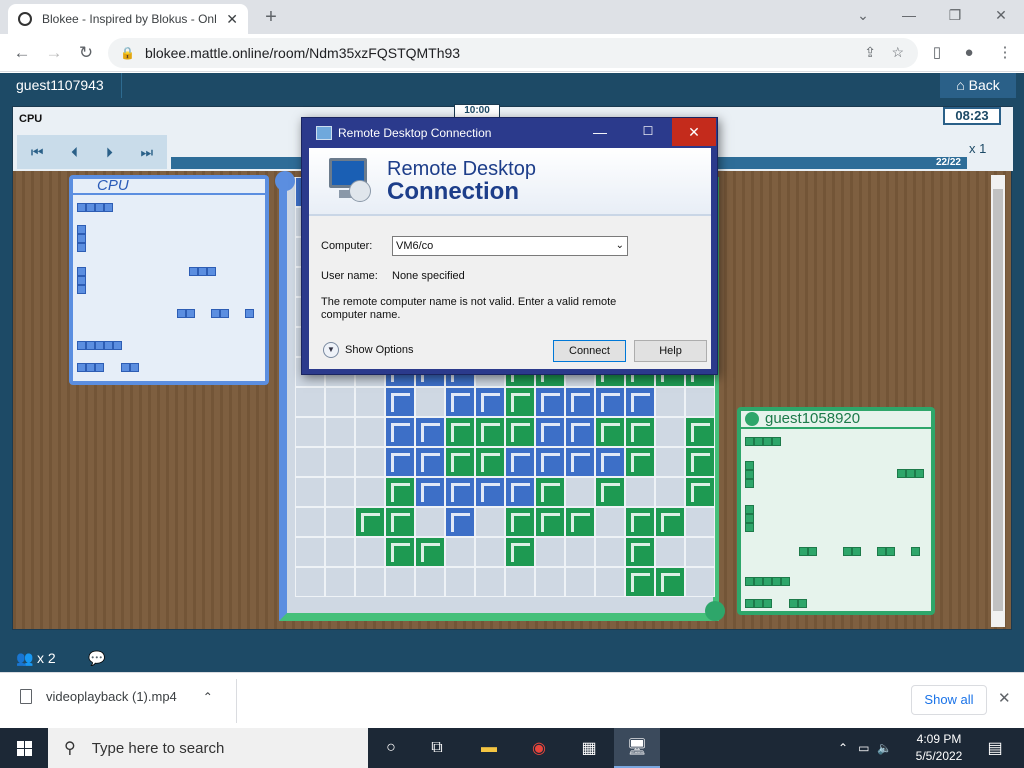 This screenshot has width=1024, height=768. Describe the element at coordinates (670, 351) in the screenshot. I see `help-button: Help` at that location.